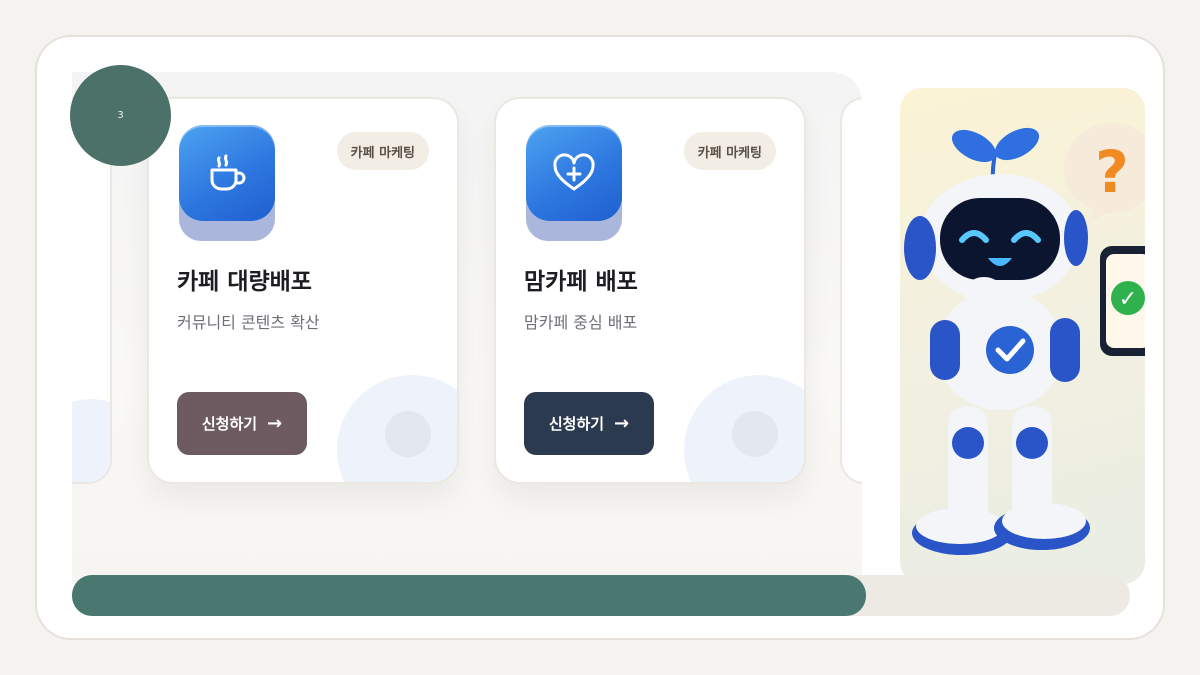 The image size is (1200, 675). Describe the element at coordinates (248, 322) in the screenshot. I see `card-description: 커뮤니티 콘텐츠 확산` at that location.